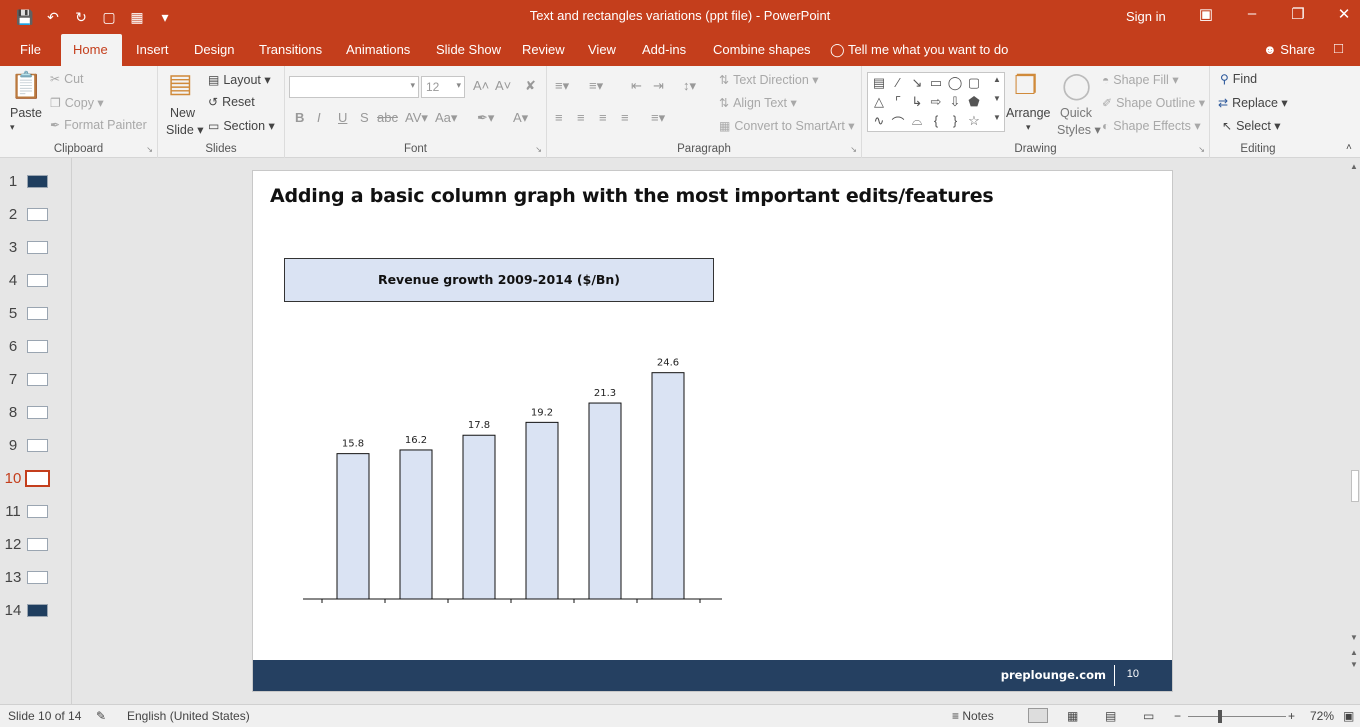  I want to click on grow-font-icon: A˄, so click(481, 85).